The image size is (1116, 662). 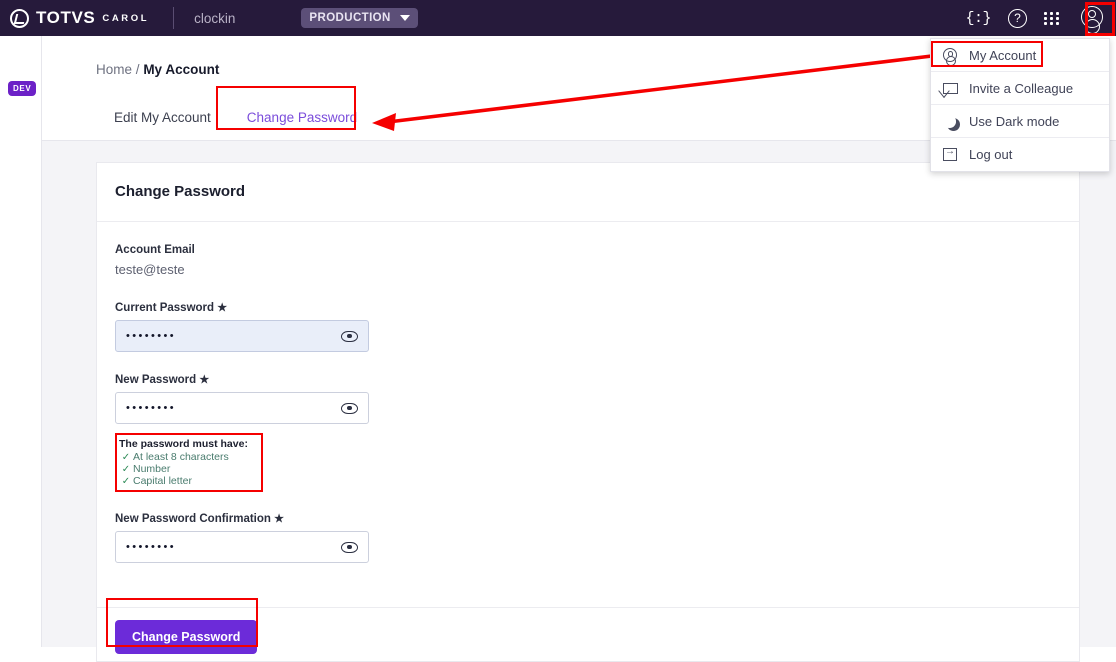 What do you see at coordinates (1052, 18) in the screenshot?
I see `apps-grid-icon` at bounding box center [1052, 18].